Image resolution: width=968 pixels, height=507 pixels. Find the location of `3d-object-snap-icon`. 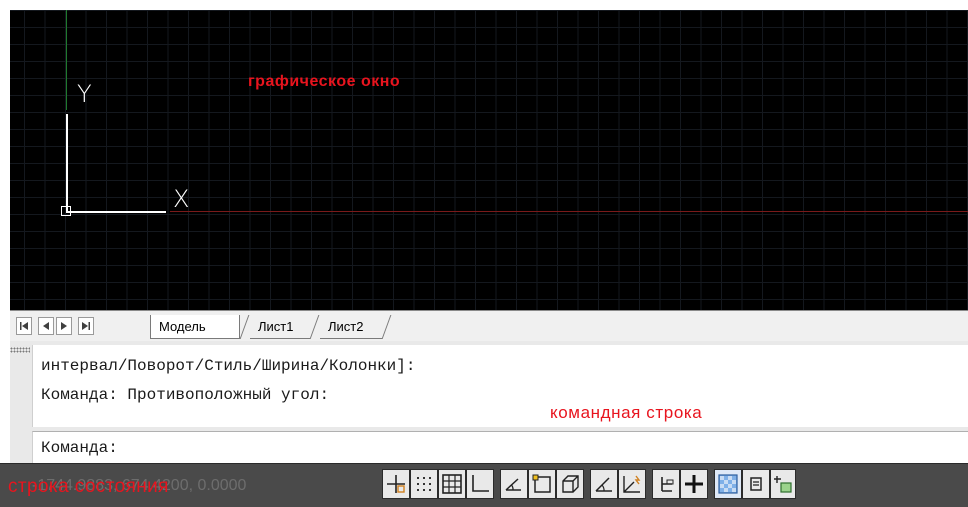

3d-object-snap-icon is located at coordinates (570, 484).